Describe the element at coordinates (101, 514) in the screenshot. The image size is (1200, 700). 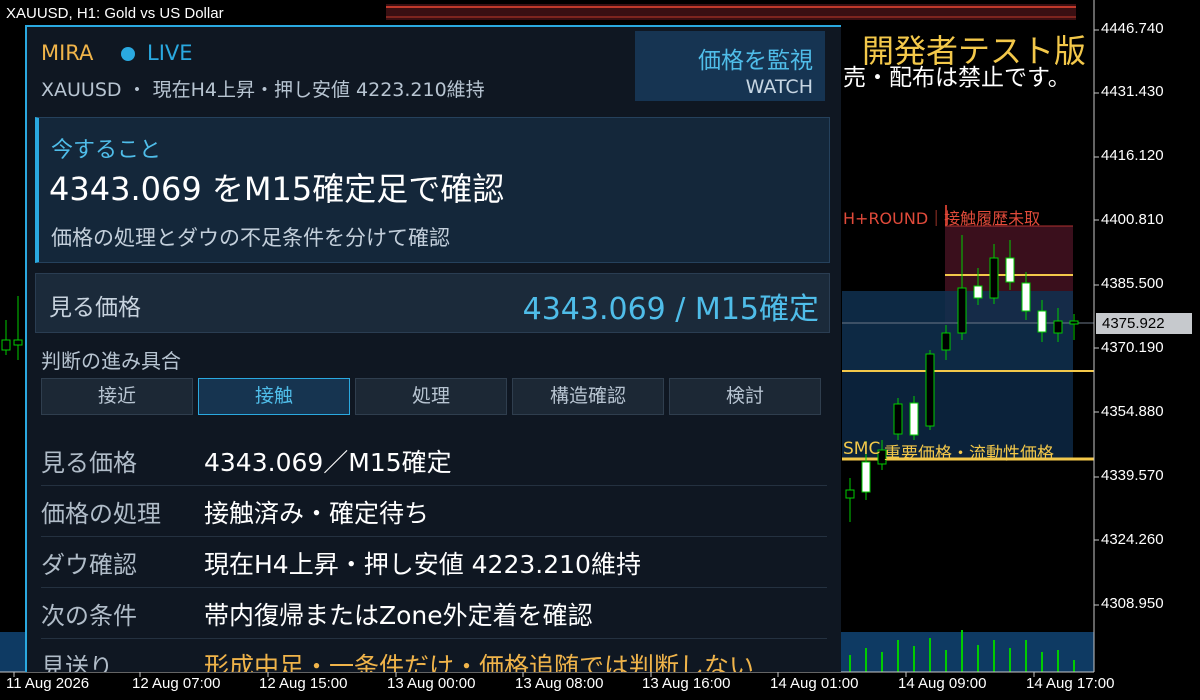
I see `row-key: 価格の処理` at that location.